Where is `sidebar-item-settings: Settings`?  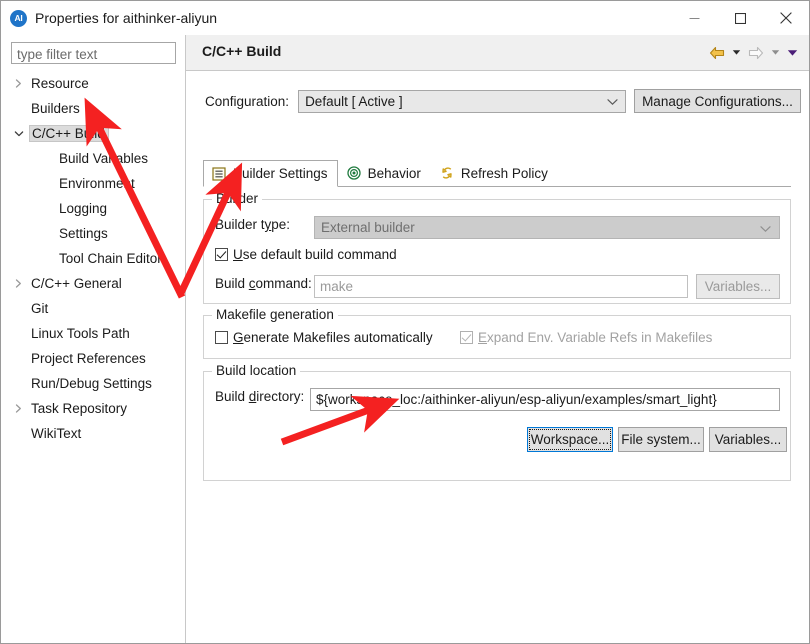 sidebar-item-settings: Settings is located at coordinates (93, 233).